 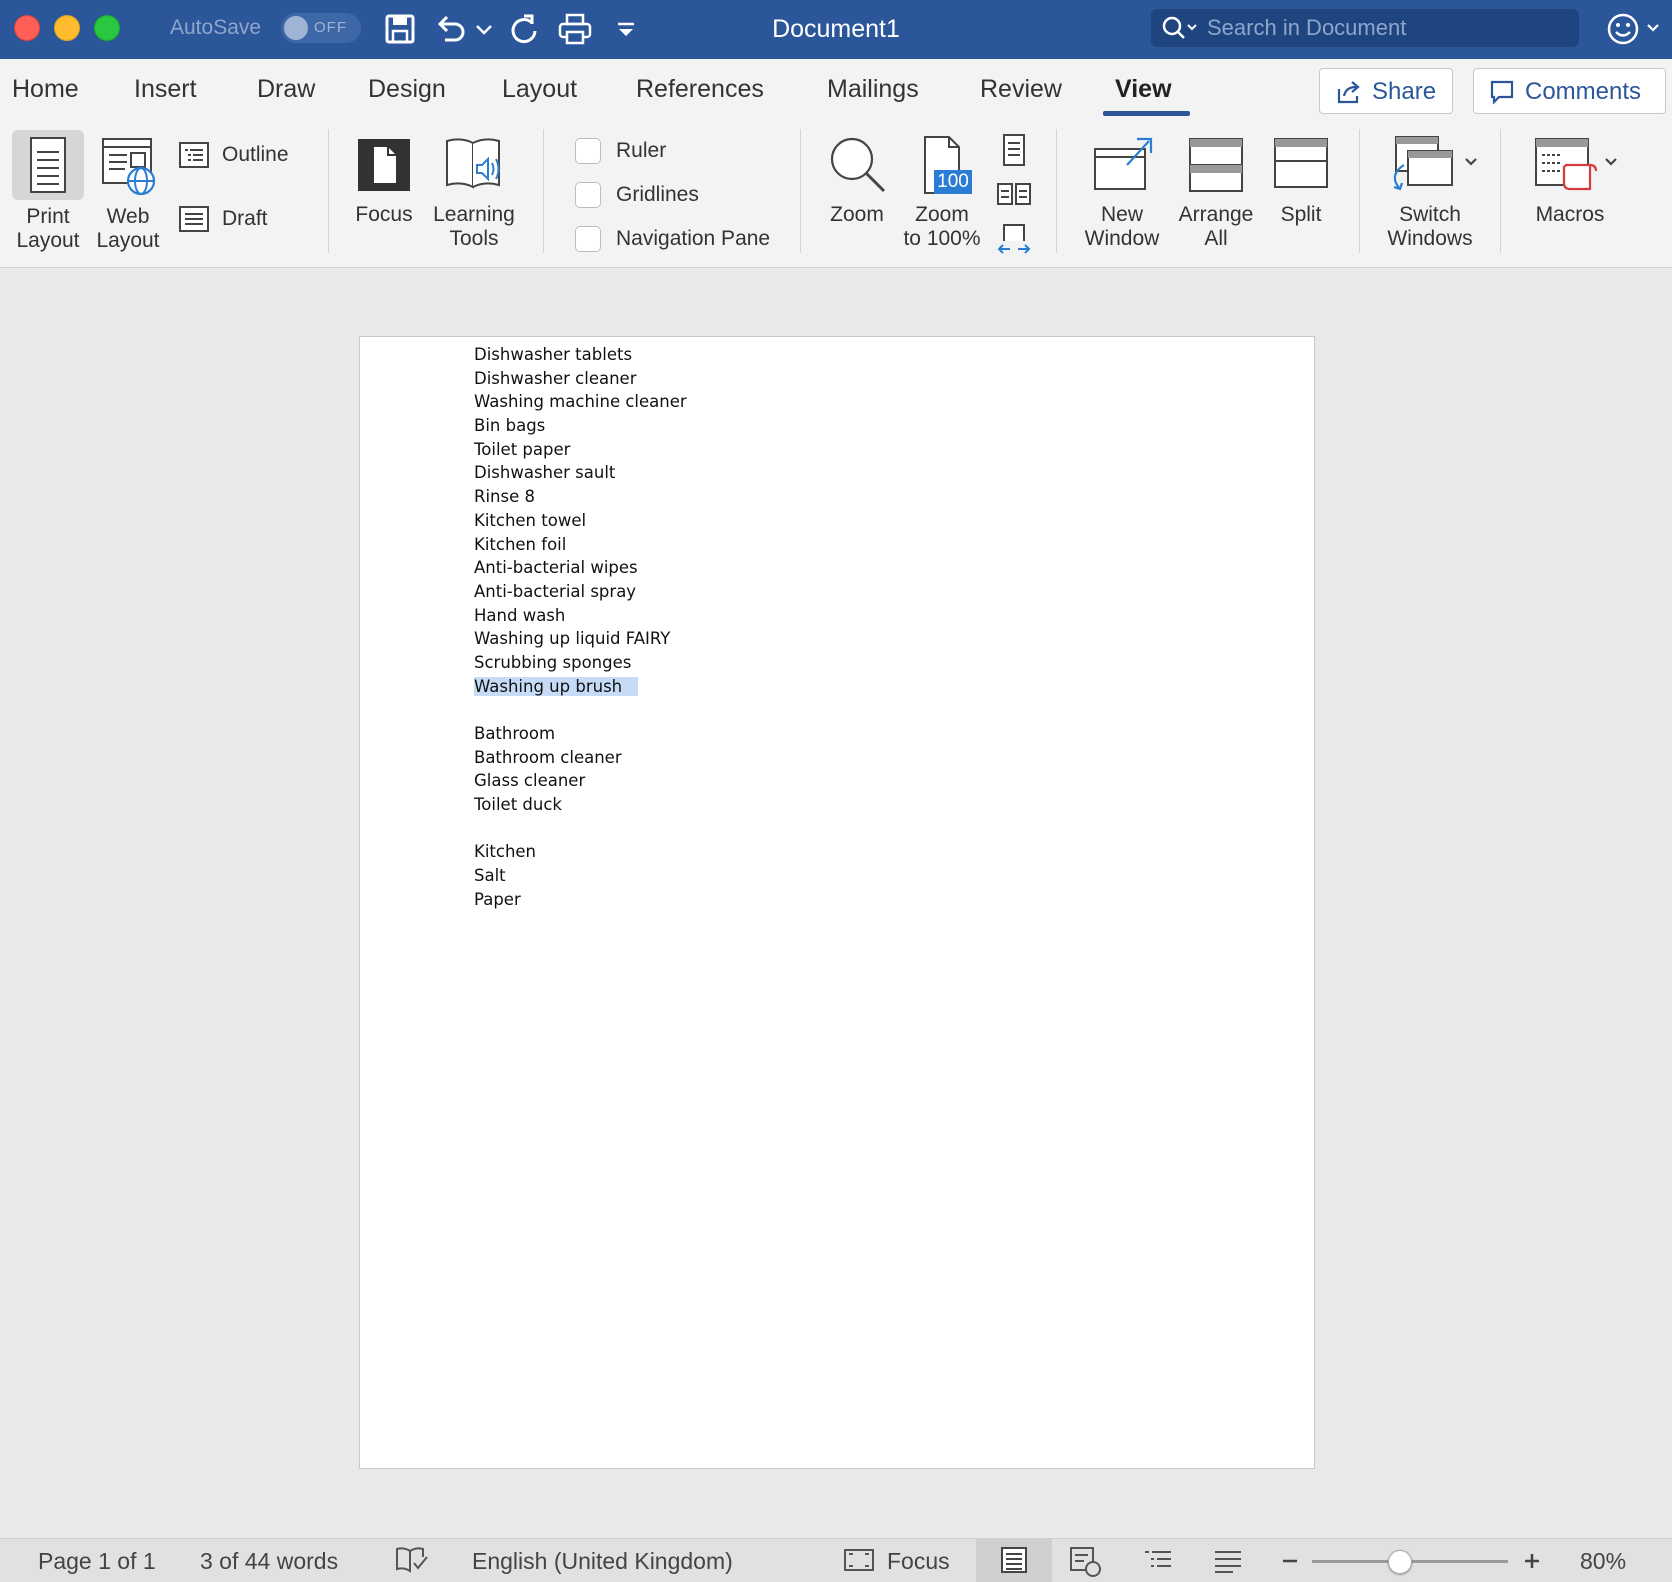 I want to click on zoom-100-icon: 100, so click(x=942, y=165).